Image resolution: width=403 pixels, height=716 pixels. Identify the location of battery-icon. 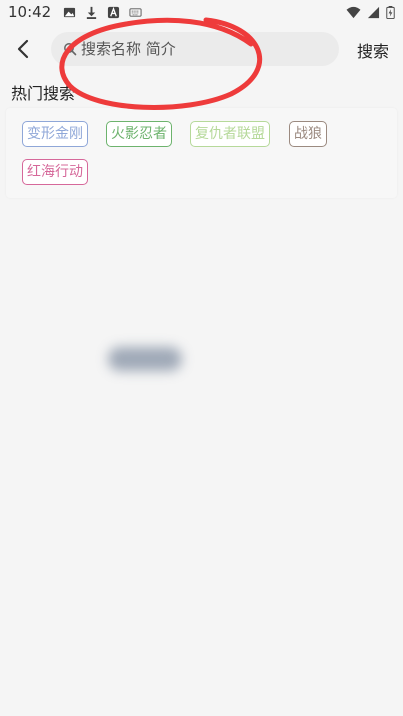
(390, 12).